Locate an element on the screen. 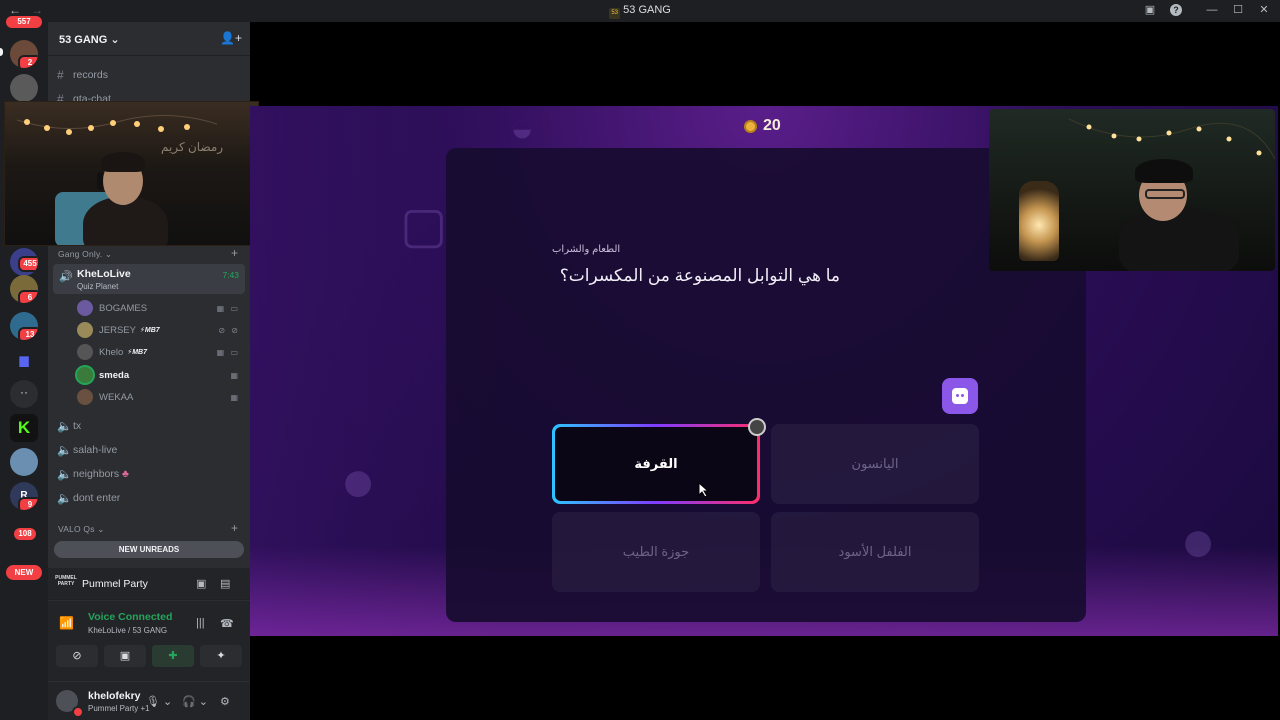 This screenshot has height=720, width=1280. voice-member: JERSEY ⚡MB7 is located at coordinates (118, 330).